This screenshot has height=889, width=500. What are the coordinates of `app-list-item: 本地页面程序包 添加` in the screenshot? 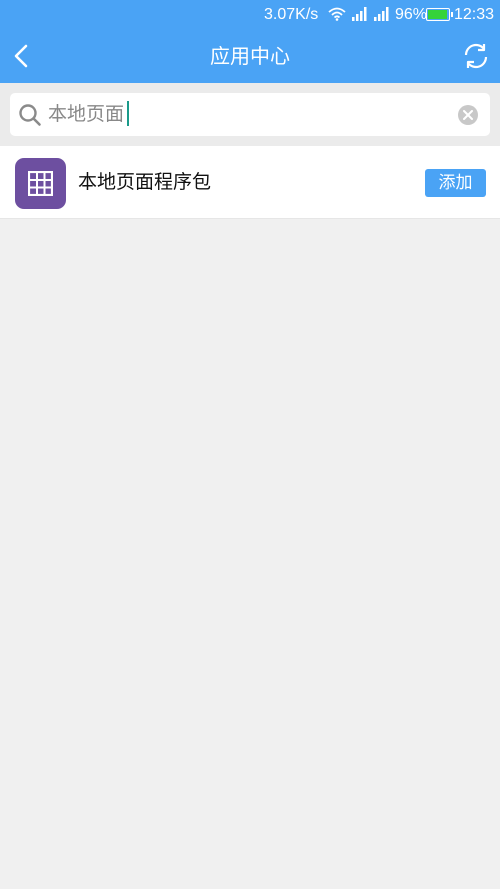 It's located at (250, 182).